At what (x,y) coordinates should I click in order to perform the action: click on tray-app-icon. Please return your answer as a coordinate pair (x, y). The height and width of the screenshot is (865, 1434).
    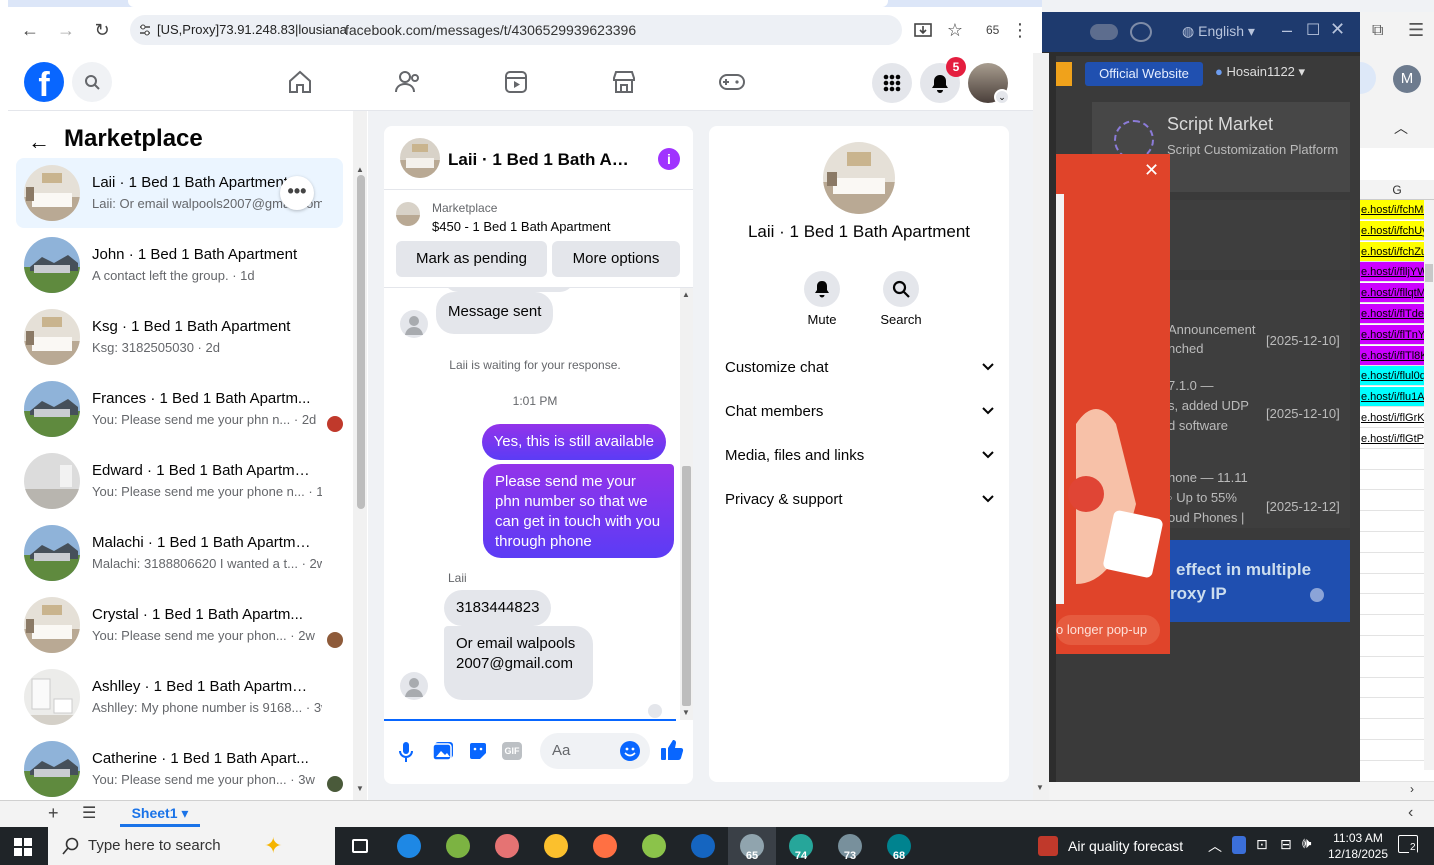
    Looking at the image, I should click on (1239, 845).